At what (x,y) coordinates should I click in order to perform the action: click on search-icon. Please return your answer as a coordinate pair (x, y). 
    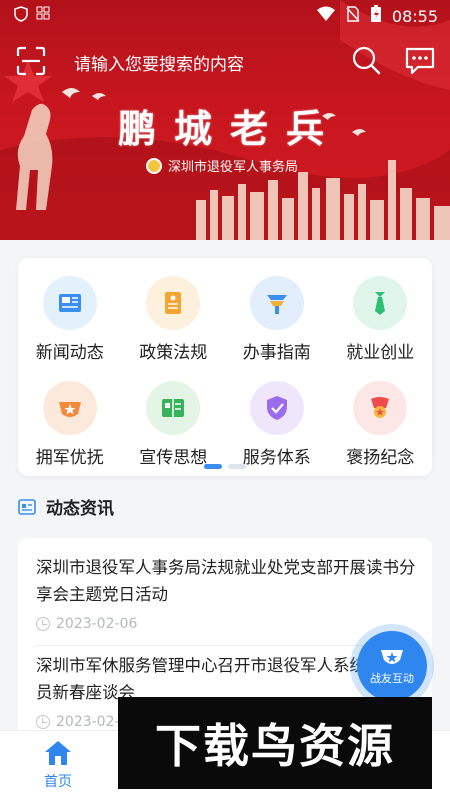
    Looking at the image, I should click on (366, 60).